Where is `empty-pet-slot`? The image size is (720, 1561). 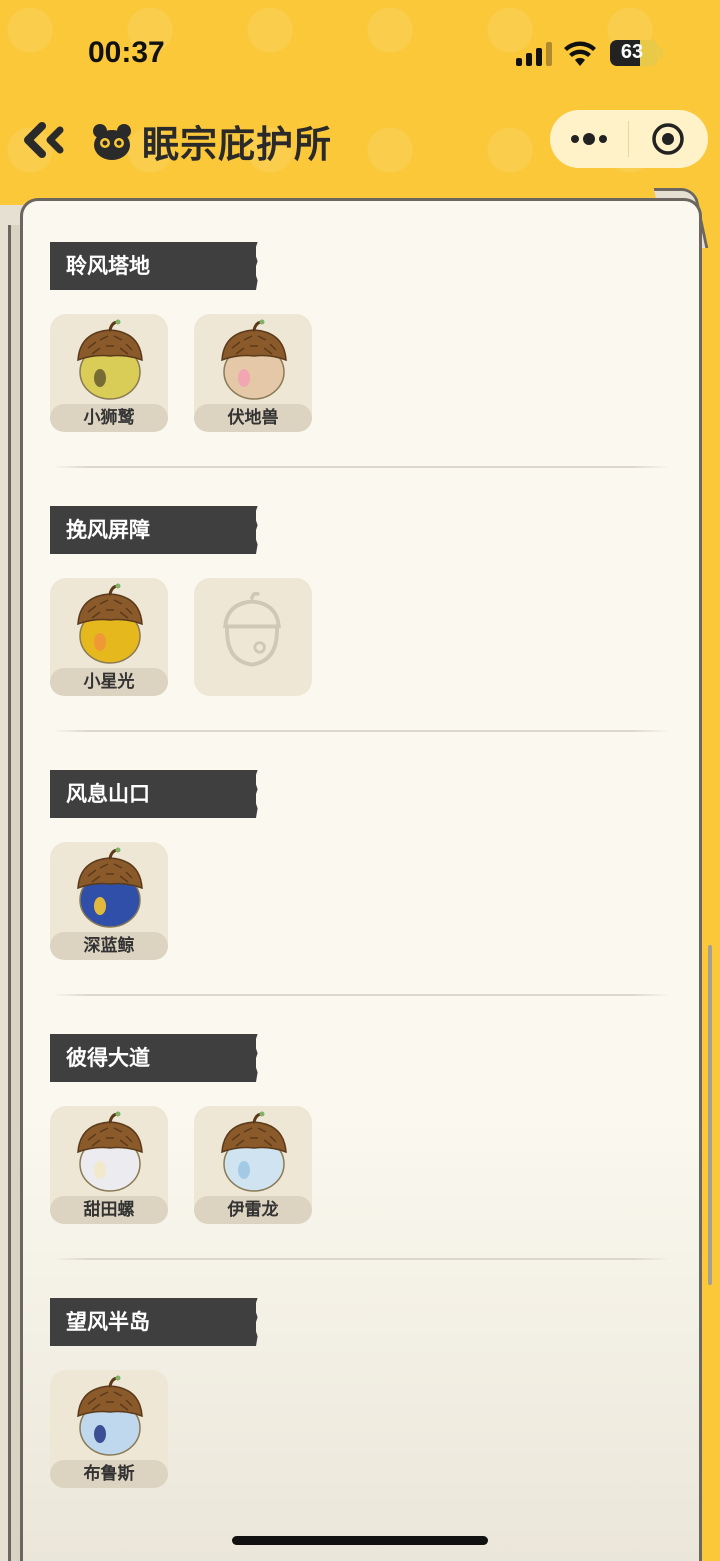
empty-pet-slot is located at coordinates (253, 637).